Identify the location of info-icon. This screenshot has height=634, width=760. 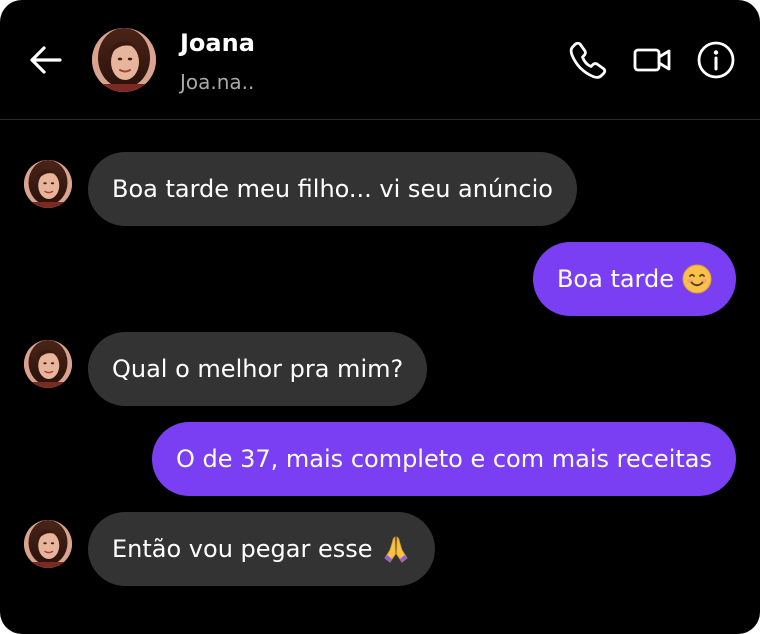
(716, 60).